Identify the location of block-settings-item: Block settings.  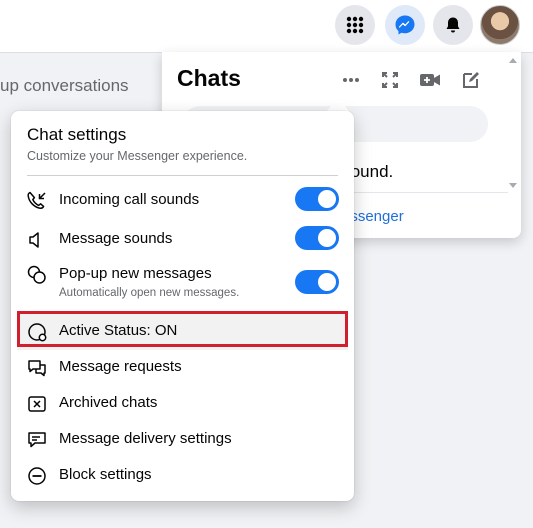
(182, 476).